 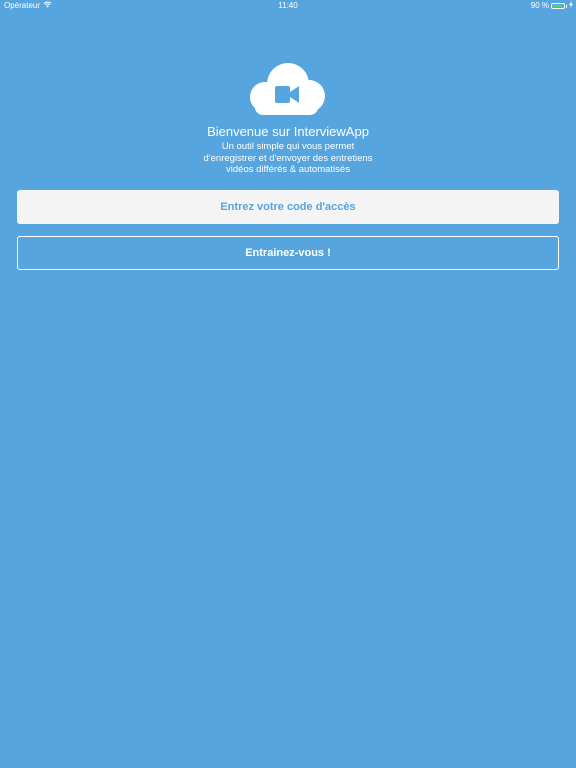 I want to click on status-bar: Opérateur 11:40 90 %, so click(x=288, y=6).